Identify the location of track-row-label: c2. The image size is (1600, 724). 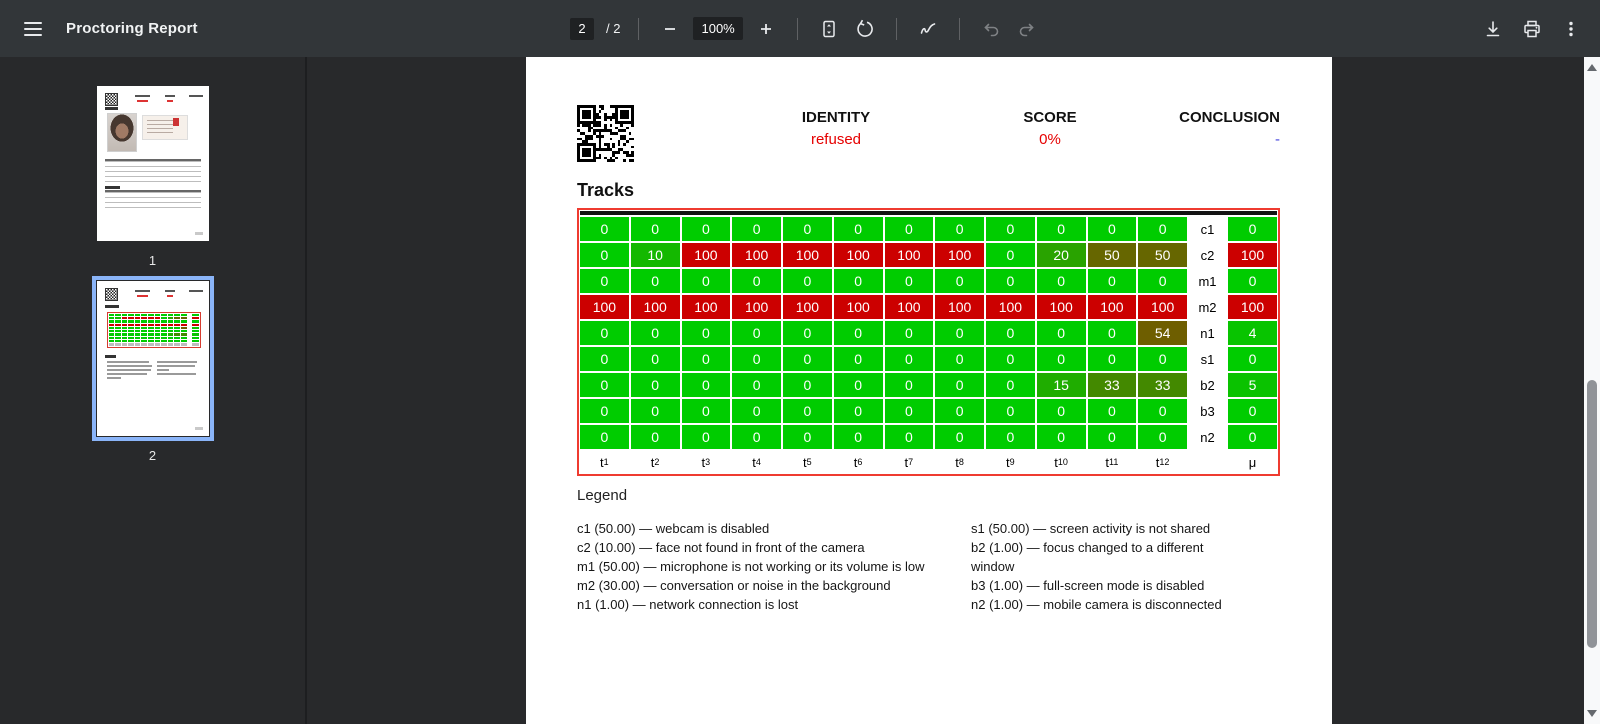
(1207, 255).